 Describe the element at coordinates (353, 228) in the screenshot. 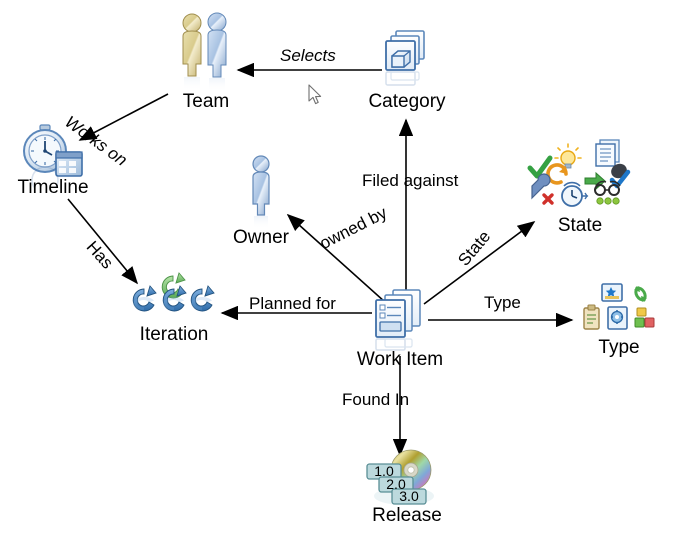

I see `edge-label-owned-by: owned by` at that location.